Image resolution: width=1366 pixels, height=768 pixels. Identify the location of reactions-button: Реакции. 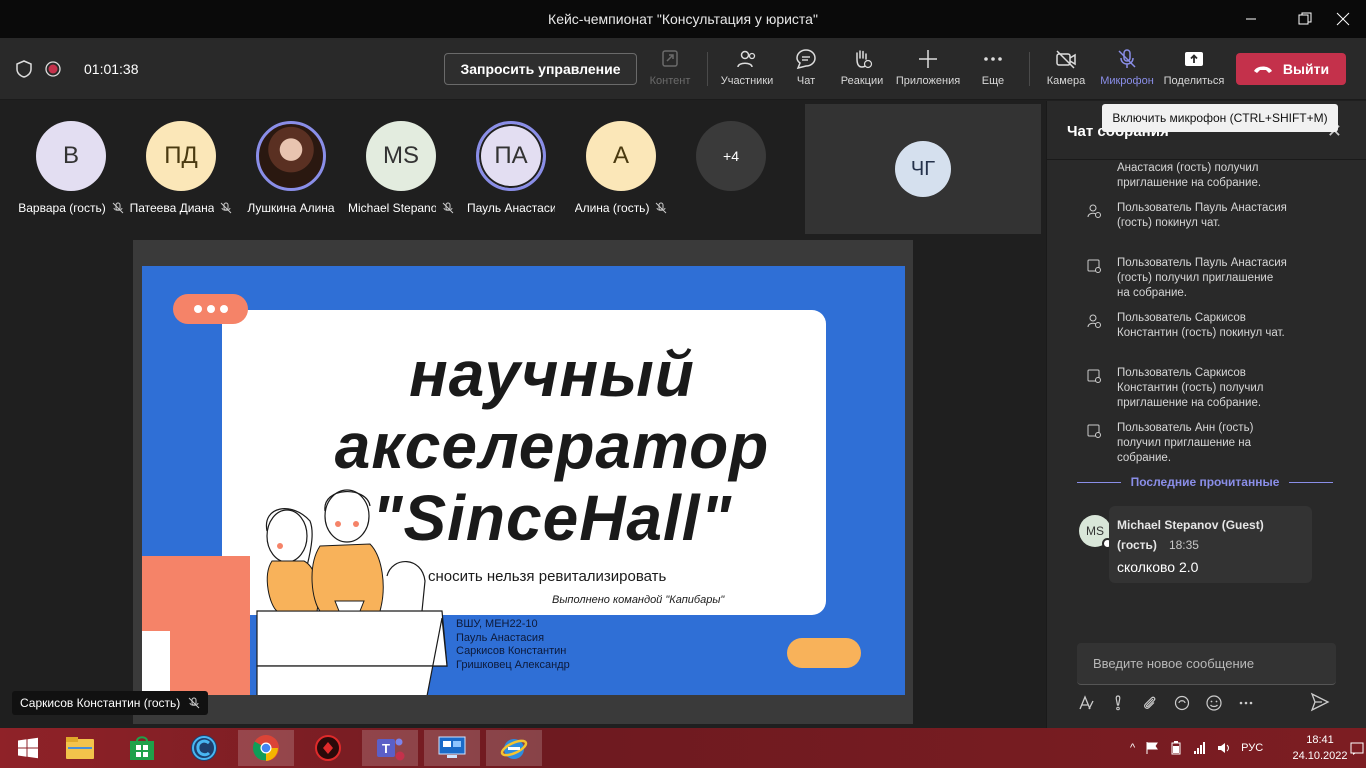
(862, 71).